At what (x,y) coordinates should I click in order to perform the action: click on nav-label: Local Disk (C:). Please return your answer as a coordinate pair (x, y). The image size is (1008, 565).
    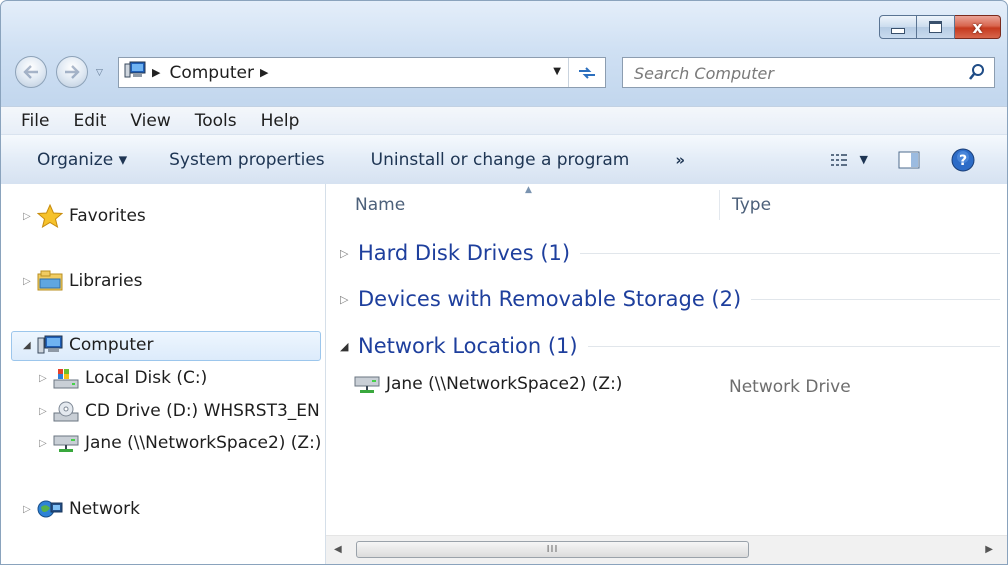
    Looking at the image, I should click on (146, 378).